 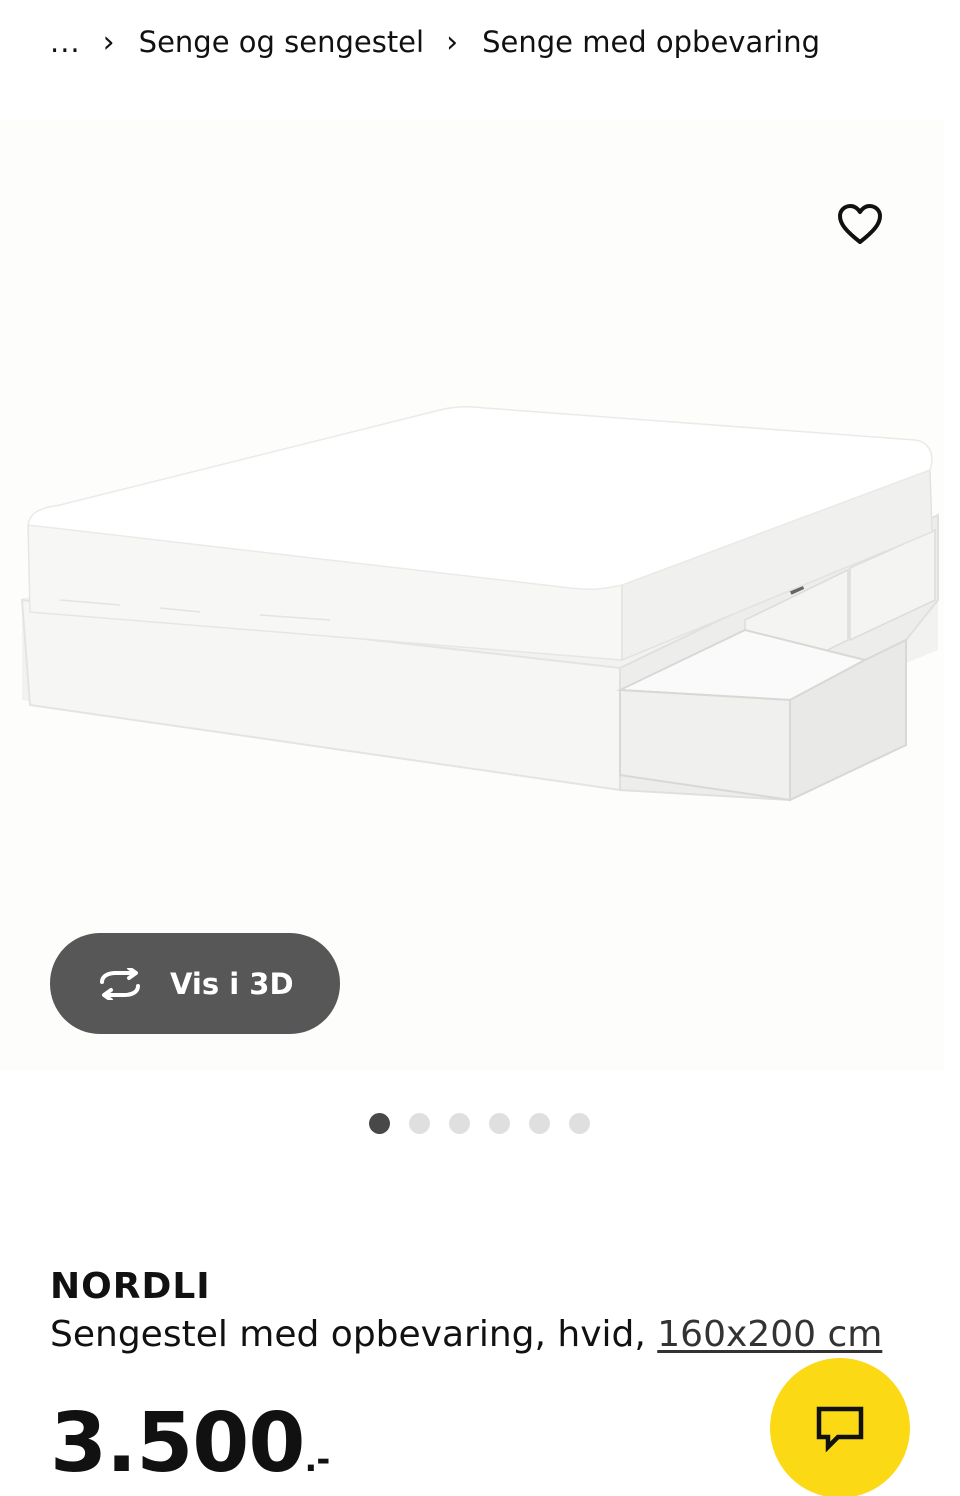 I want to click on product-description-text: Sengestel med opbevaring, hvid,, so click(x=348, y=1334).